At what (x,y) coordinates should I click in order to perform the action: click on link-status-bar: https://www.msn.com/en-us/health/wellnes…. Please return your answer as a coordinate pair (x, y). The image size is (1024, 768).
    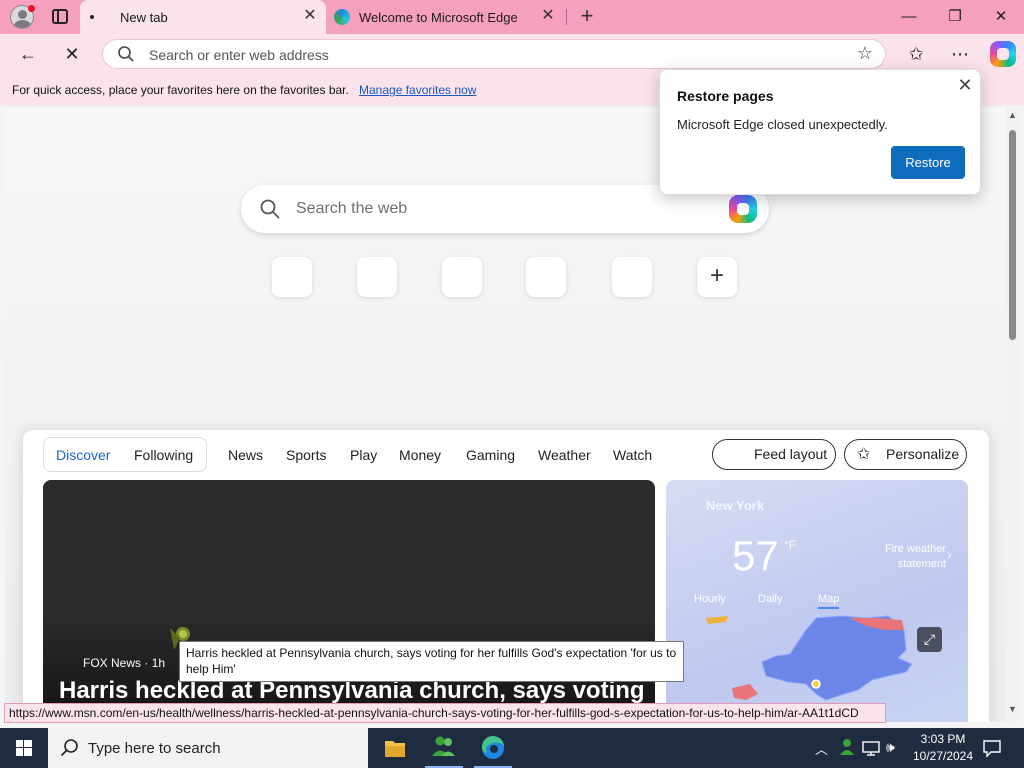
    Looking at the image, I should click on (445, 713).